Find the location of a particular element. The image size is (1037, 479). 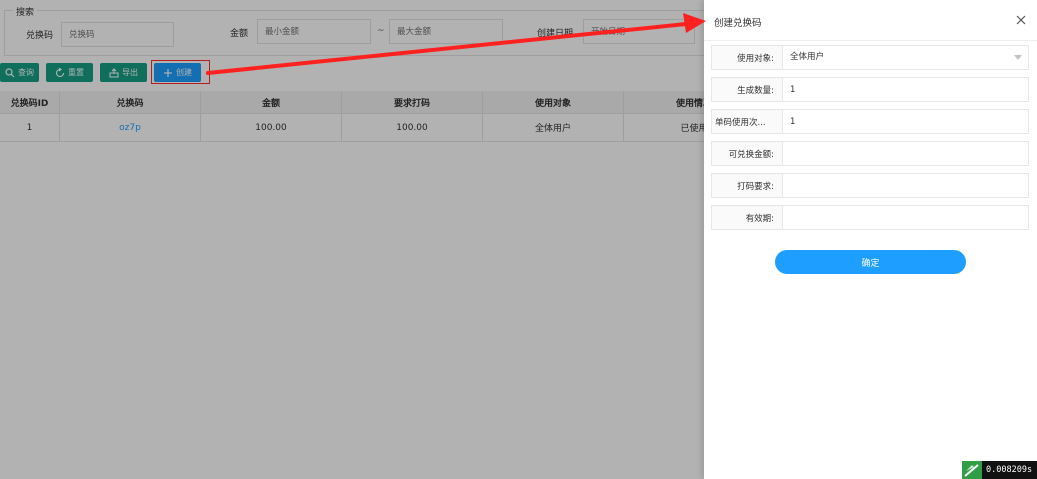

validity-label: 有效期: is located at coordinates (747, 217).